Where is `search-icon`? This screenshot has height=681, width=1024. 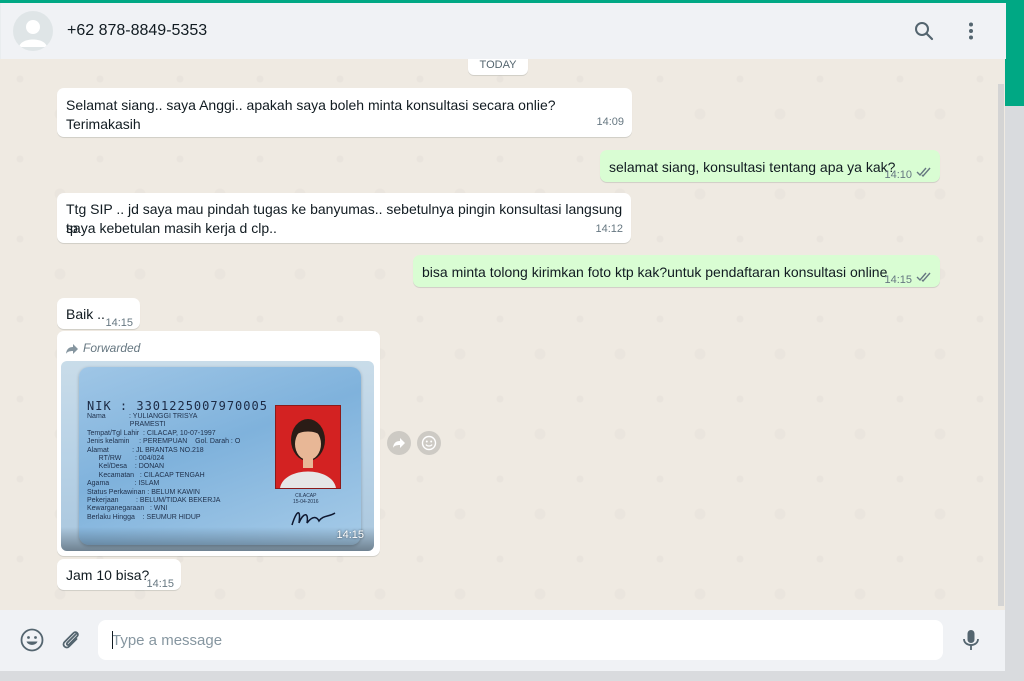 search-icon is located at coordinates (924, 31).